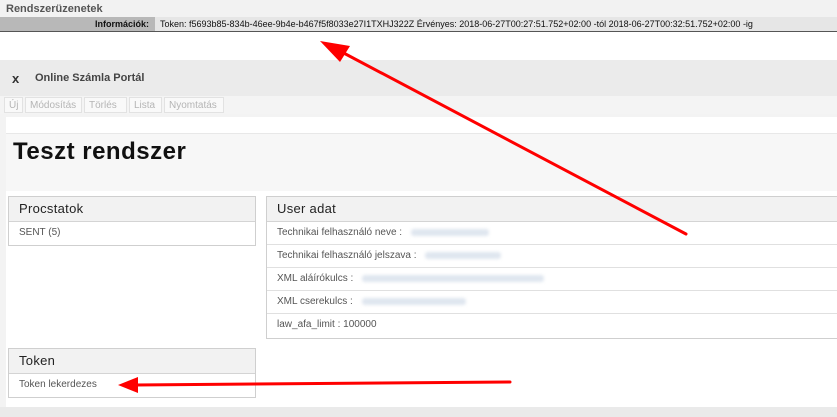 The width and height of the screenshot is (837, 417). What do you see at coordinates (418, 78) in the screenshot?
I see `portal-header: x Online Számla Portál` at bounding box center [418, 78].